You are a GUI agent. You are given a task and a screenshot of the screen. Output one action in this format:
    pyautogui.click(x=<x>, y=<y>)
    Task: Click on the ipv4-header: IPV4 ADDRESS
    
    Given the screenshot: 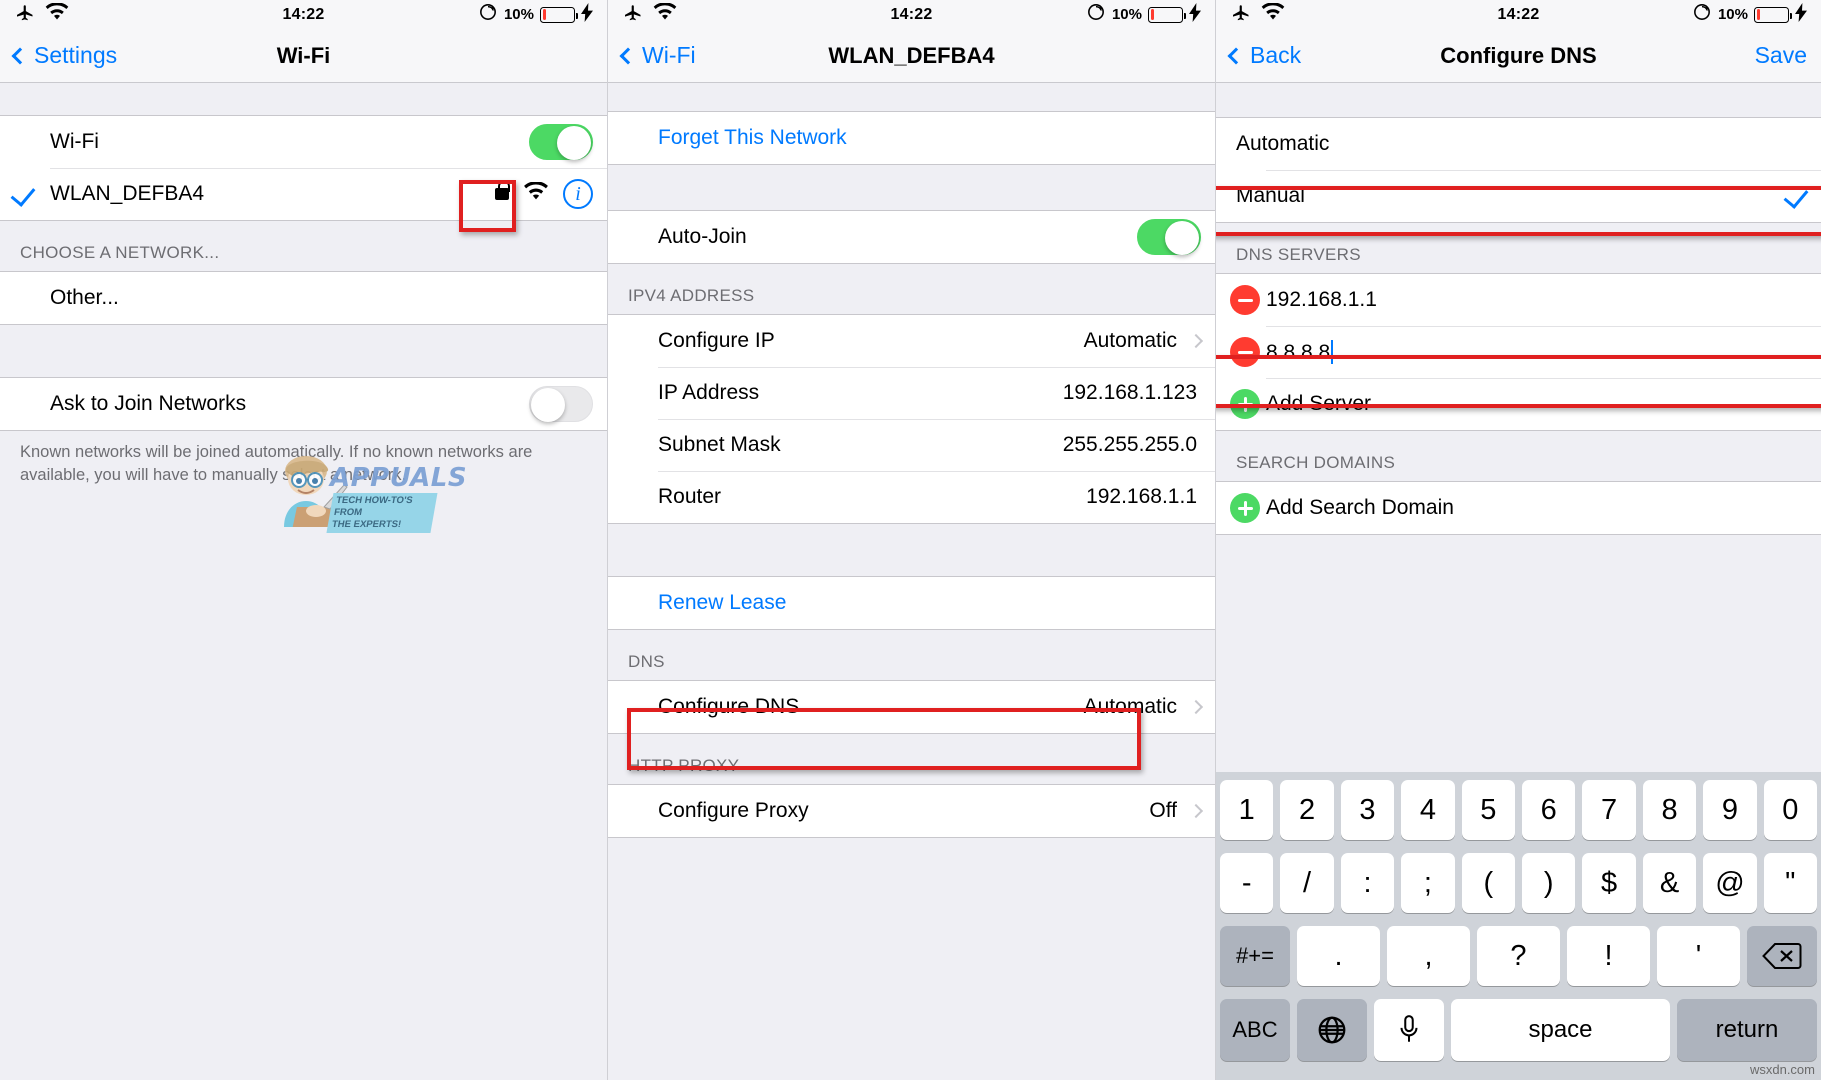 What is the action you would take?
    pyautogui.click(x=691, y=295)
    